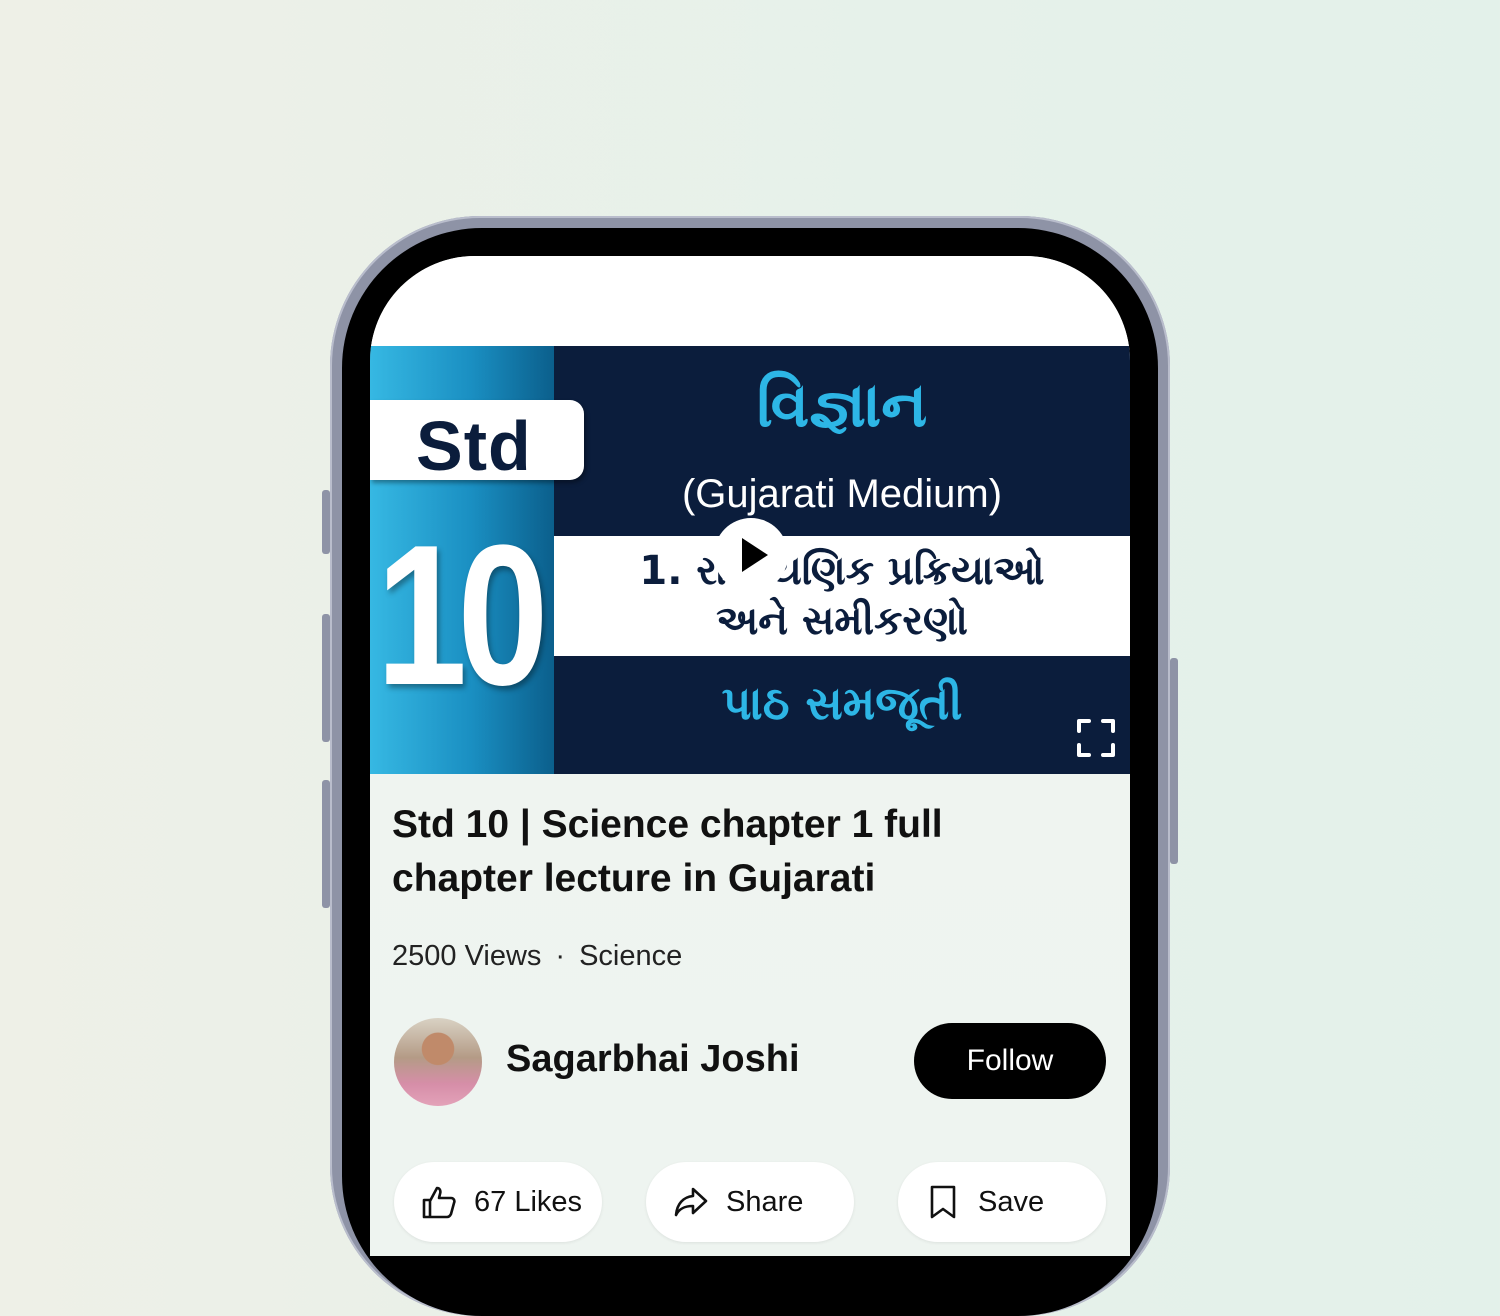 This screenshot has height=1316, width=1500. I want to click on mute-switch, so click(326, 522).